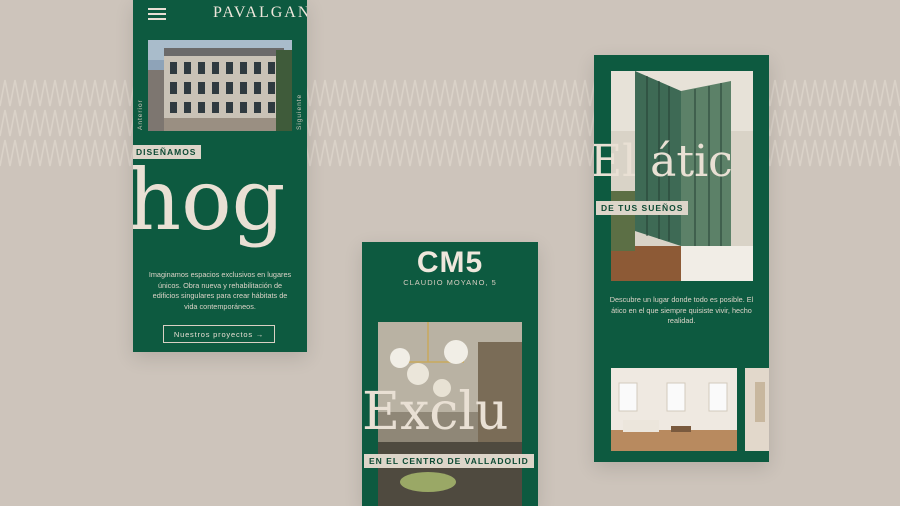  Describe the element at coordinates (219, 334) in the screenshot. I see `projects-button: Nuestros proyectos →` at that location.